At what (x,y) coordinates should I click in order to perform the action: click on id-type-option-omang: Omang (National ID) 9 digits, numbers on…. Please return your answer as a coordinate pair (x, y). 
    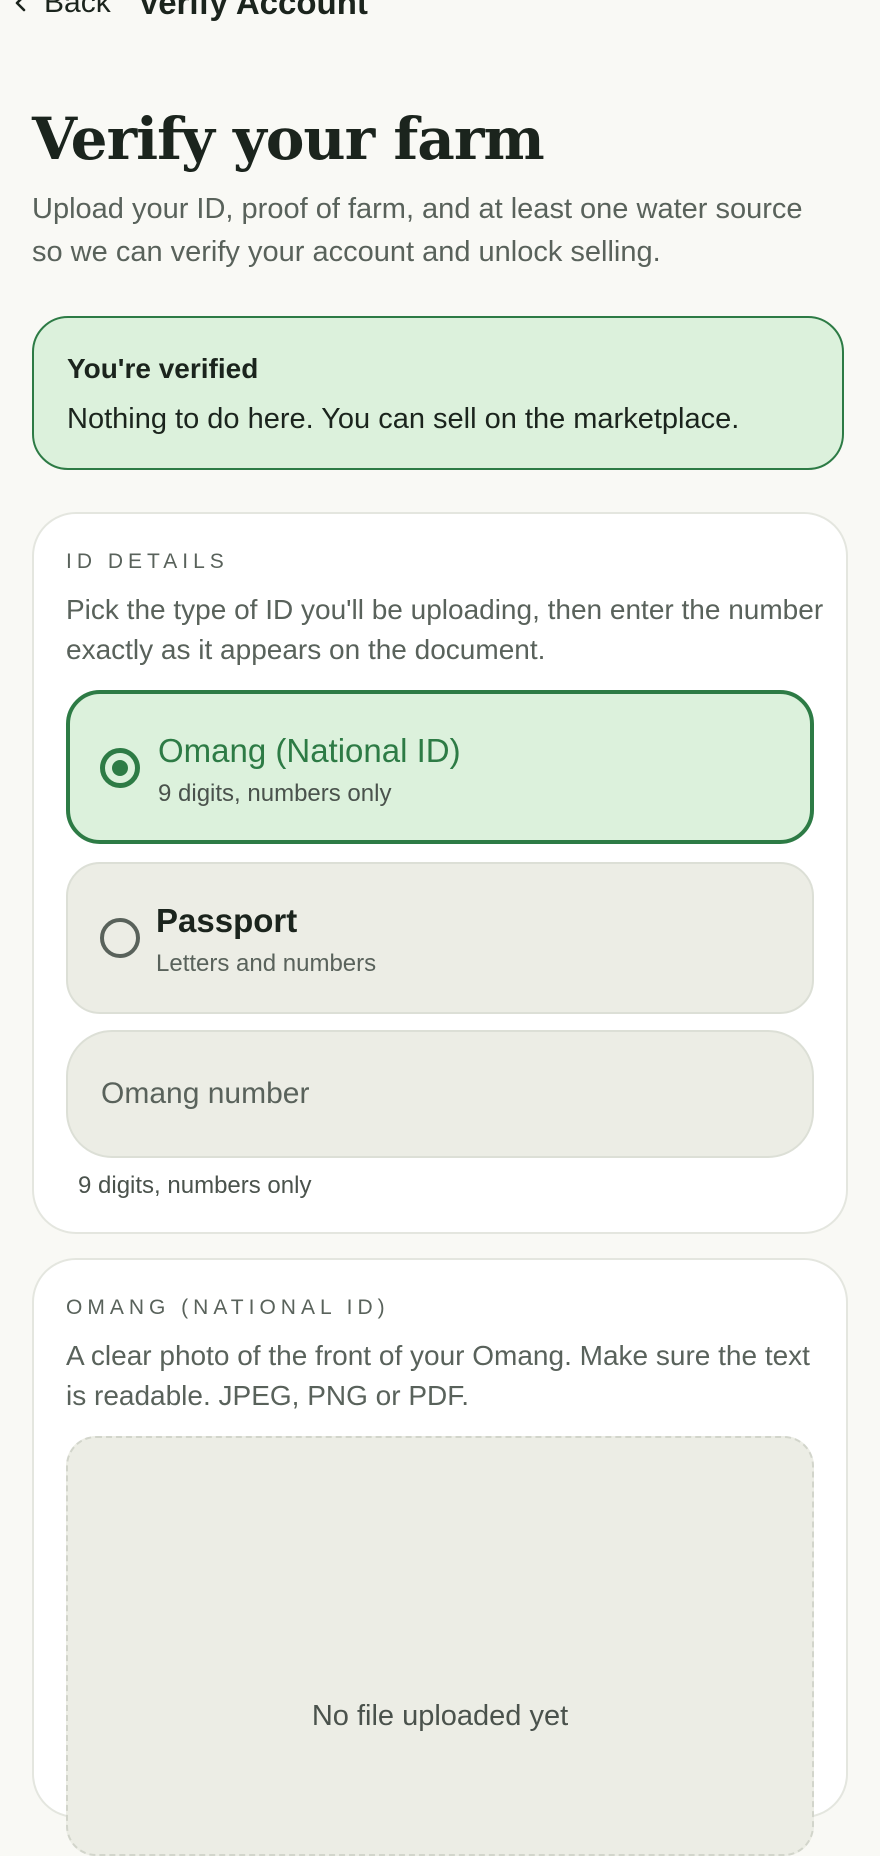
    Looking at the image, I should click on (440, 767).